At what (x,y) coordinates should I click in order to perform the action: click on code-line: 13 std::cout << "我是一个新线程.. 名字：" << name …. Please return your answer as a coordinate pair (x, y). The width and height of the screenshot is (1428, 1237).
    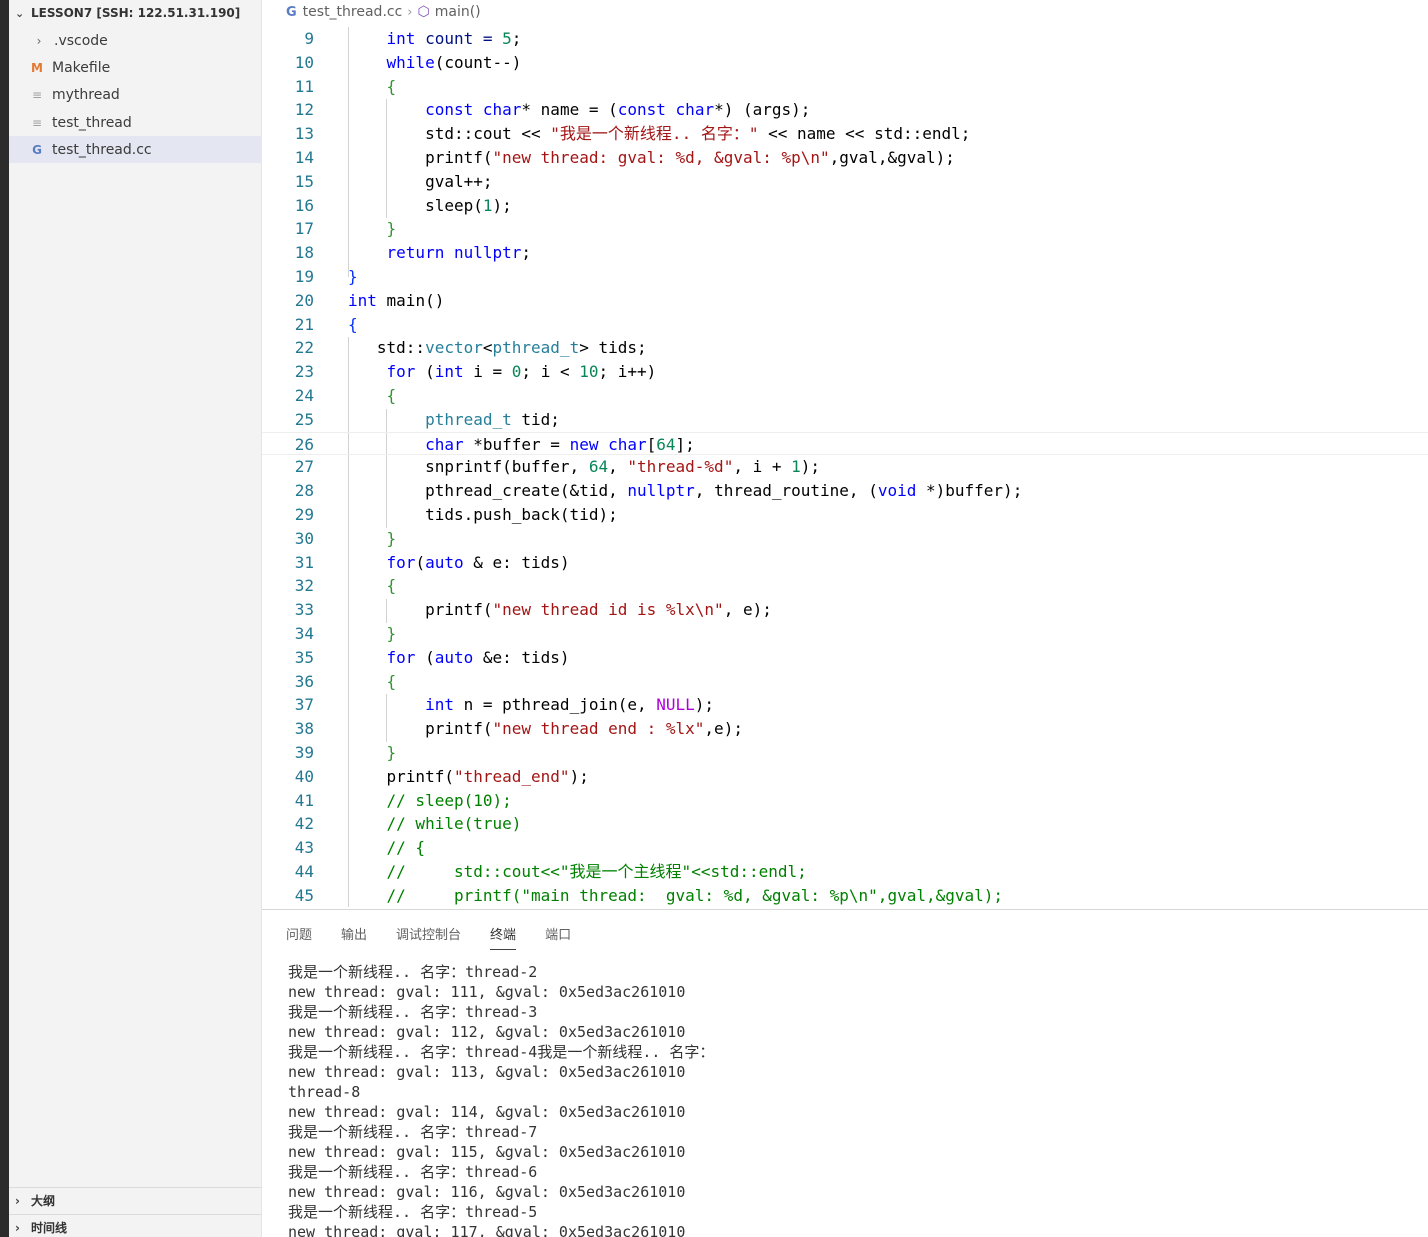
    Looking at the image, I should click on (632, 134).